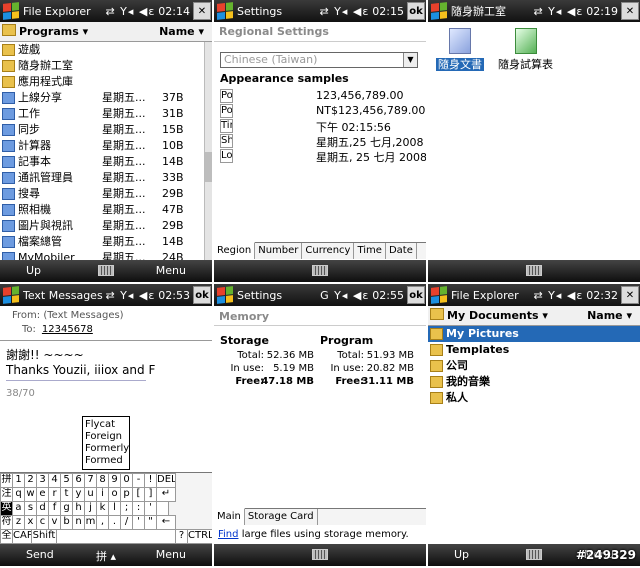 The height and width of the screenshot is (568, 640). Describe the element at coordinates (602, 295) in the screenshot. I see `clock: 02:32` at that location.